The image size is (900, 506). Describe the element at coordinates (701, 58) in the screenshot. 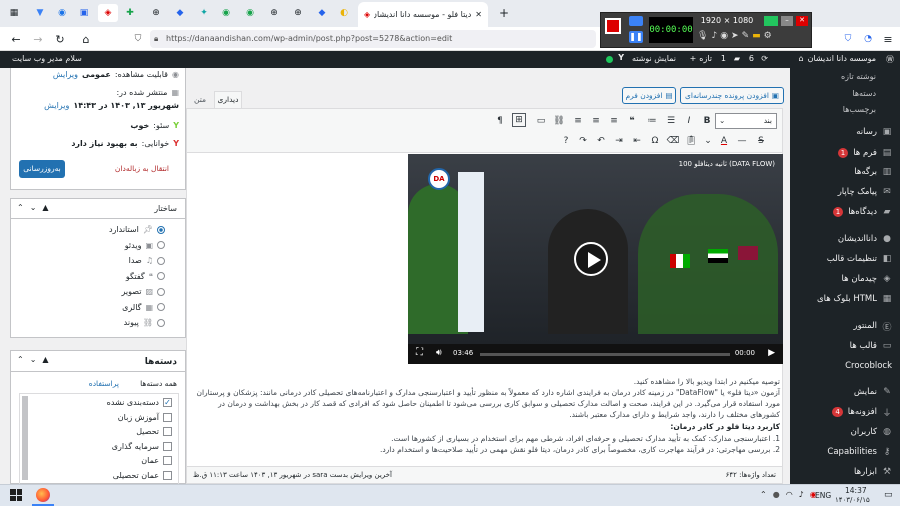

I see `new-content-link: + تازه` at that location.